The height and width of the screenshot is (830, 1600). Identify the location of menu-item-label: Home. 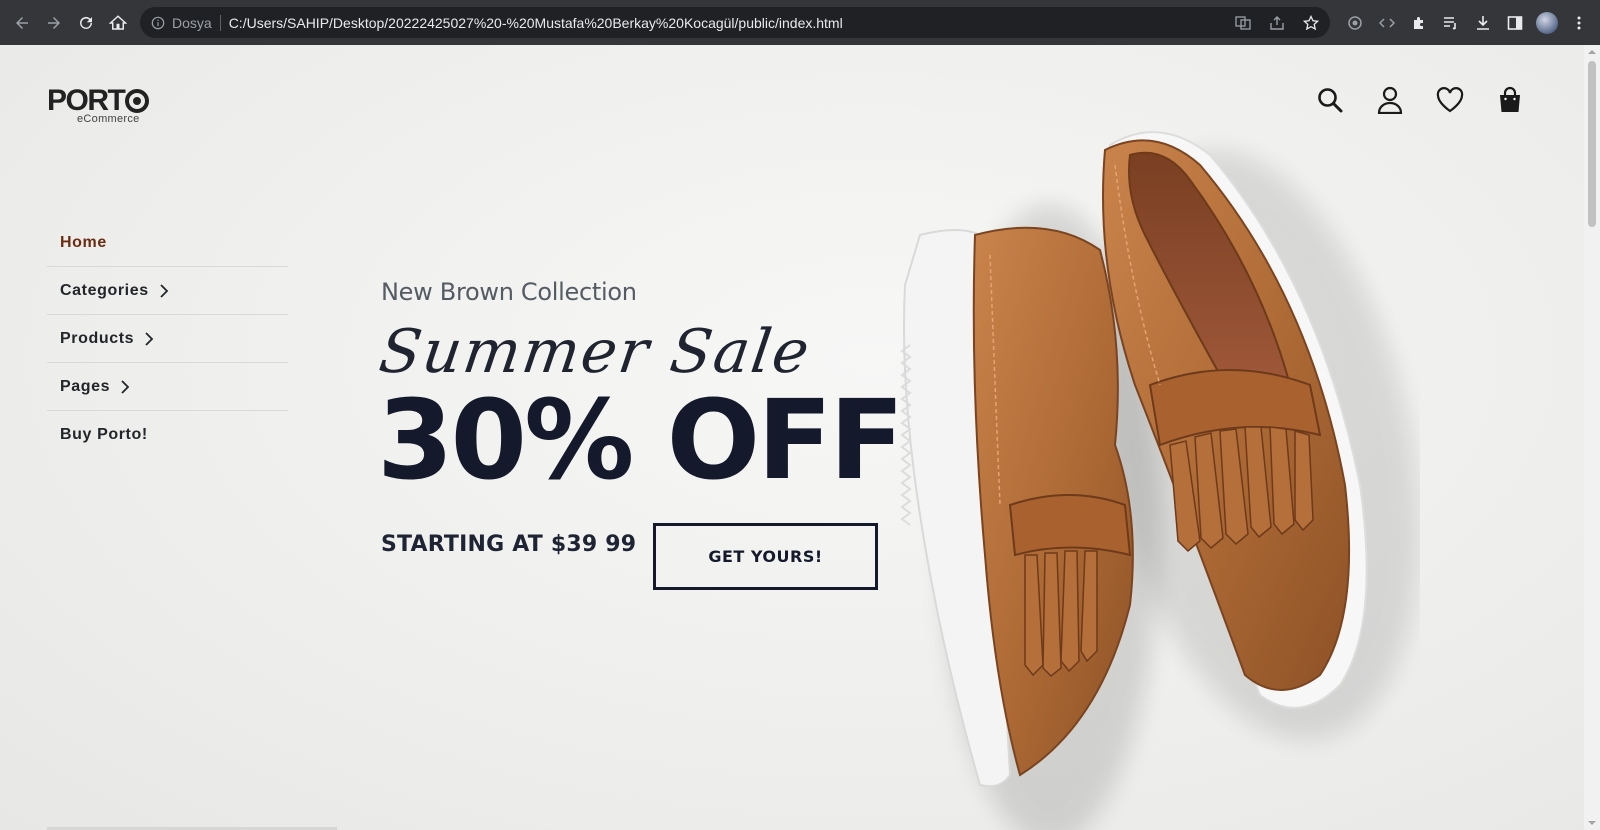
(83, 242).